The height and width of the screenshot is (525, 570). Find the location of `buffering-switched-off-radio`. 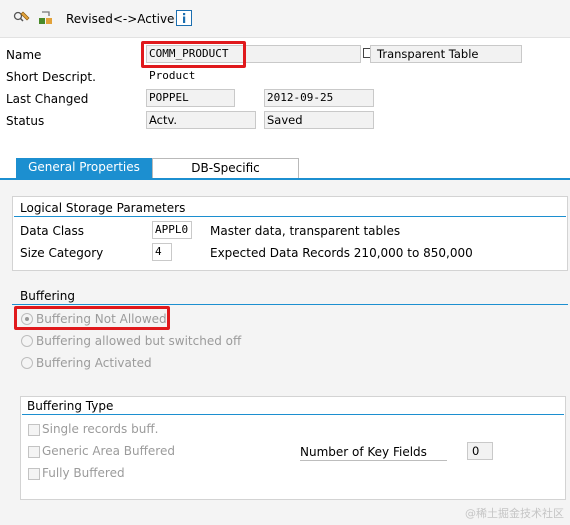

buffering-switched-off-radio is located at coordinates (27, 341).